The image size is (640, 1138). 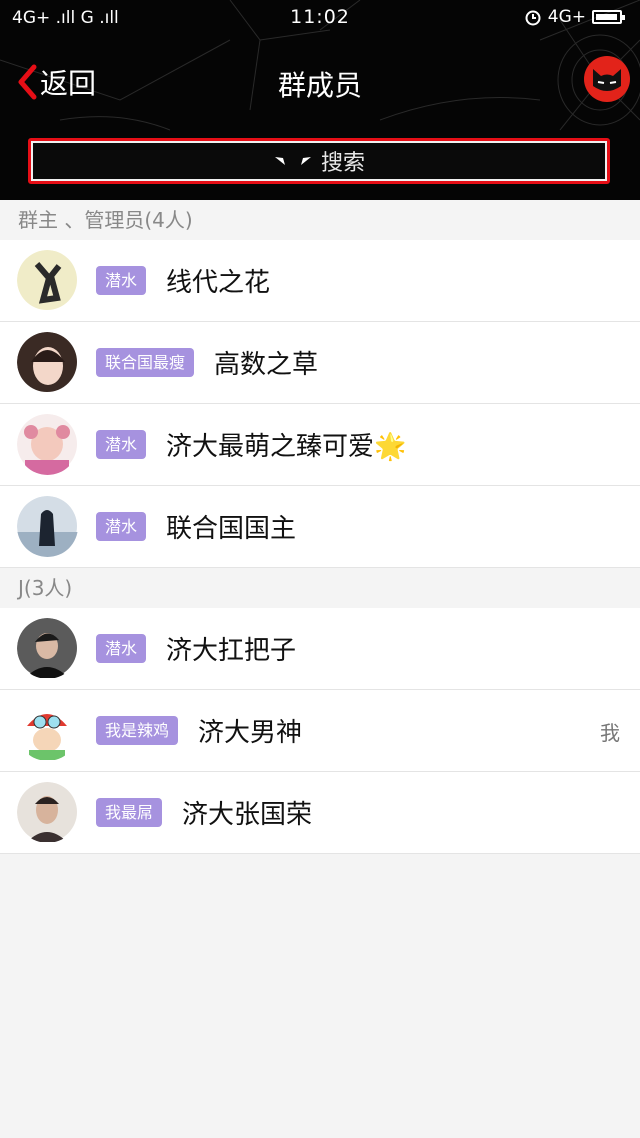 I want to click on eyes-icon, so click(x=292, y=161).